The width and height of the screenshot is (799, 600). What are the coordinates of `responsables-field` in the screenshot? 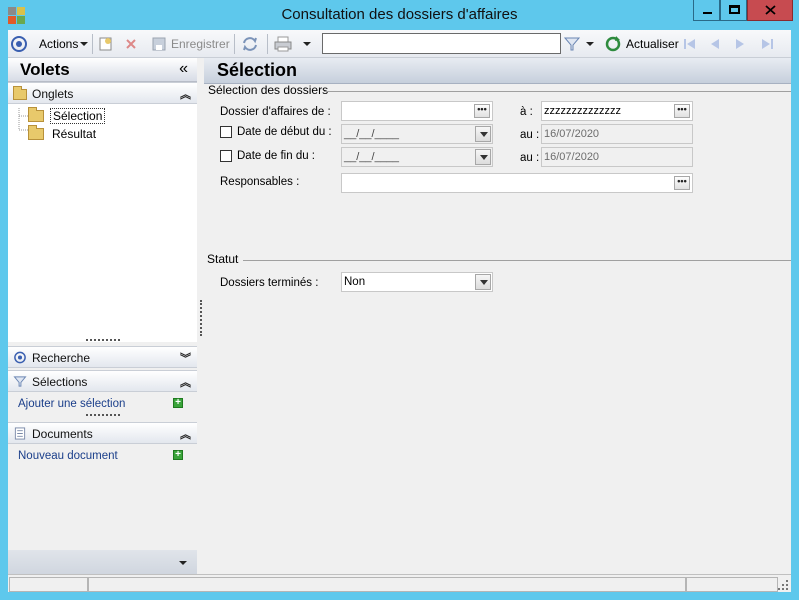 It's located at (517, 183).